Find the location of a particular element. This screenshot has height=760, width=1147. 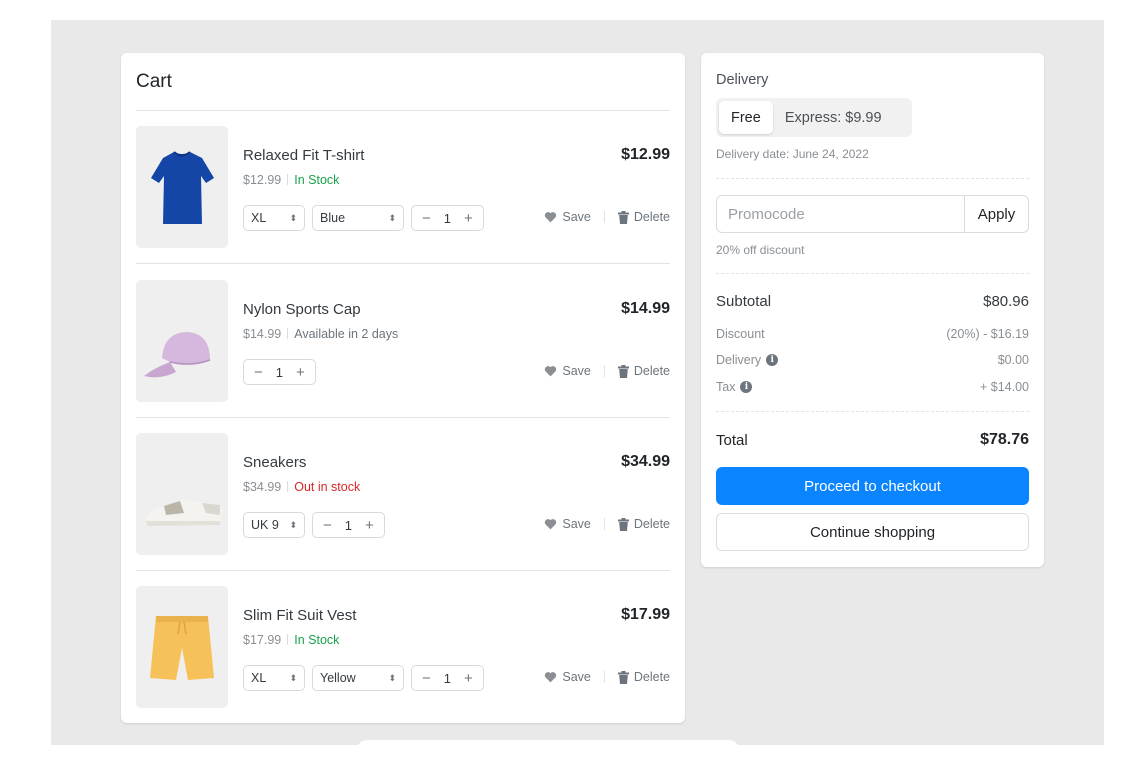

product-name: Sneakers is located at coordinates (274, 462).